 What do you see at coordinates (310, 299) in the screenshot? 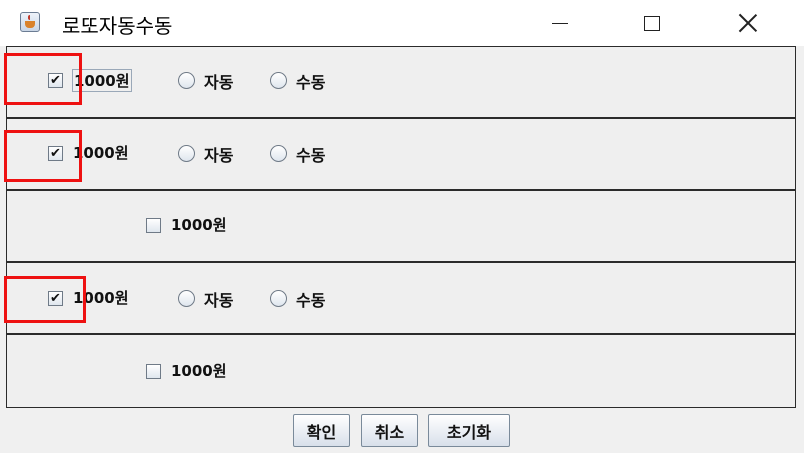
I see `row-4-manual-label: 수동` at bounding box center [310, 299].